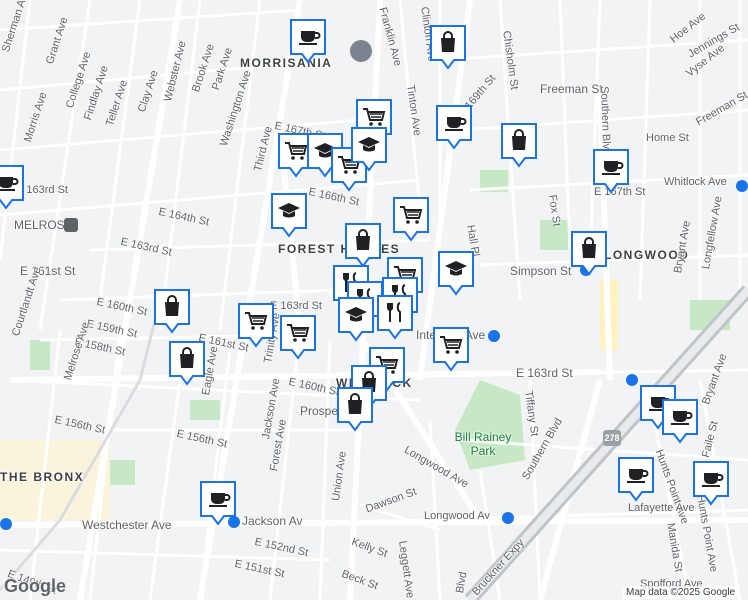 Image resolution: width=748 pixels, height=600 pixels. Describe the element at coordinates (42, 477) in the screenshot. I see `area-label: THE BRONX` at that location.